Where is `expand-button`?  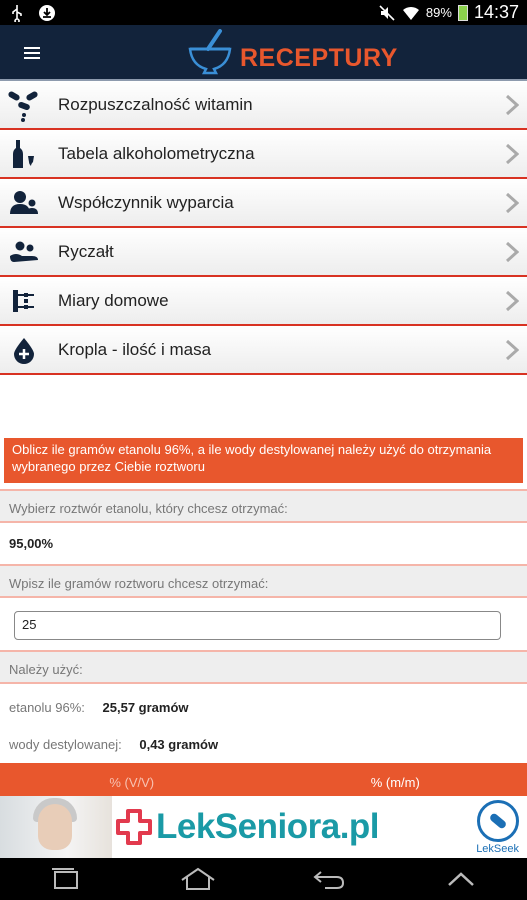
expand-button is located at coordinates (461, 879).